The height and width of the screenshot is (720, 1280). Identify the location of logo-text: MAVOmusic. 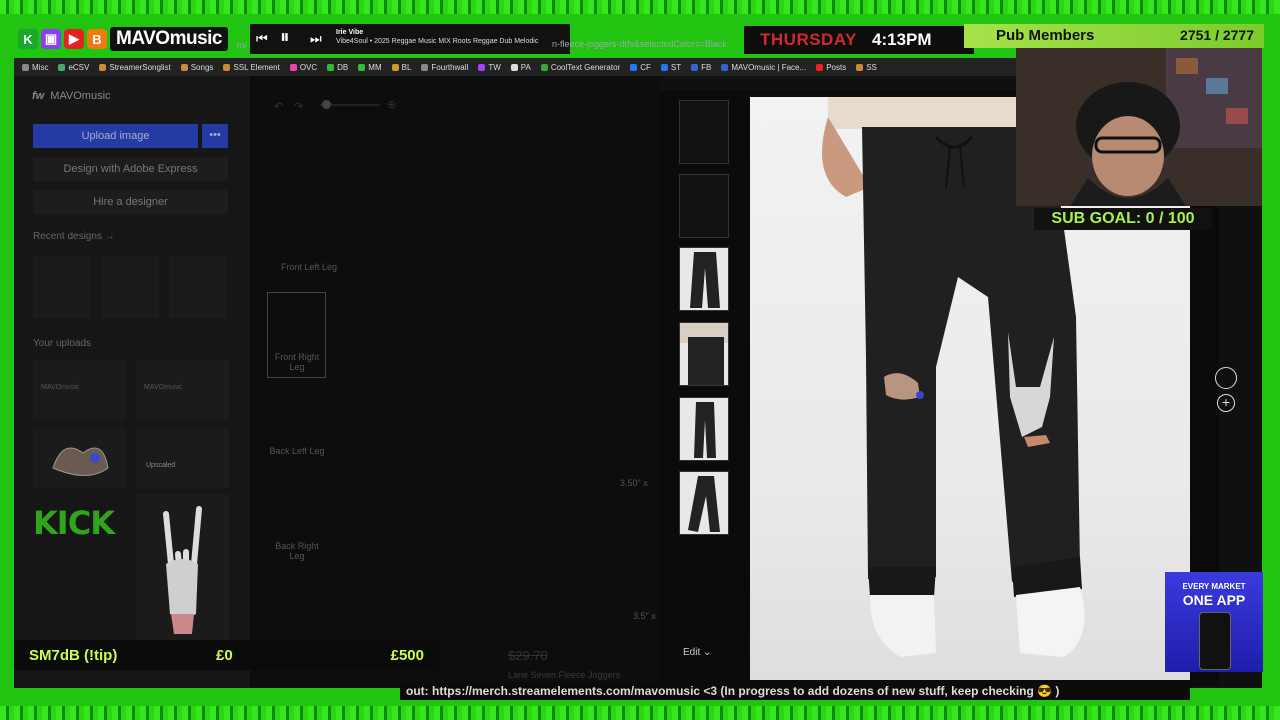
(169, 39).